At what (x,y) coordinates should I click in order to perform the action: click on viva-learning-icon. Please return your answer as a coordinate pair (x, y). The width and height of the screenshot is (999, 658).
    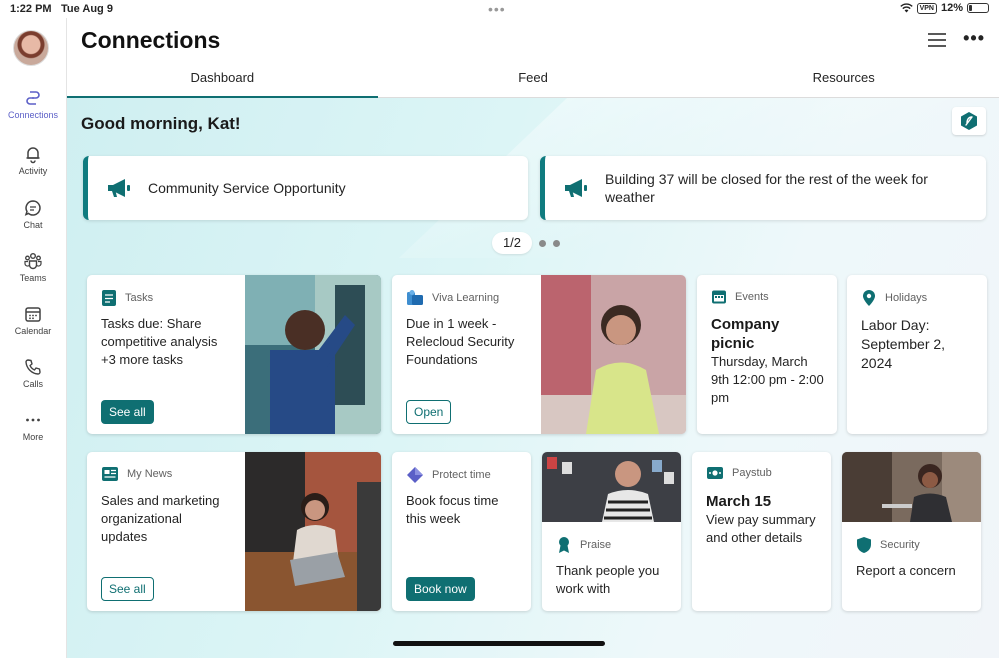
    Looking at the image, I should click on (415, 297).